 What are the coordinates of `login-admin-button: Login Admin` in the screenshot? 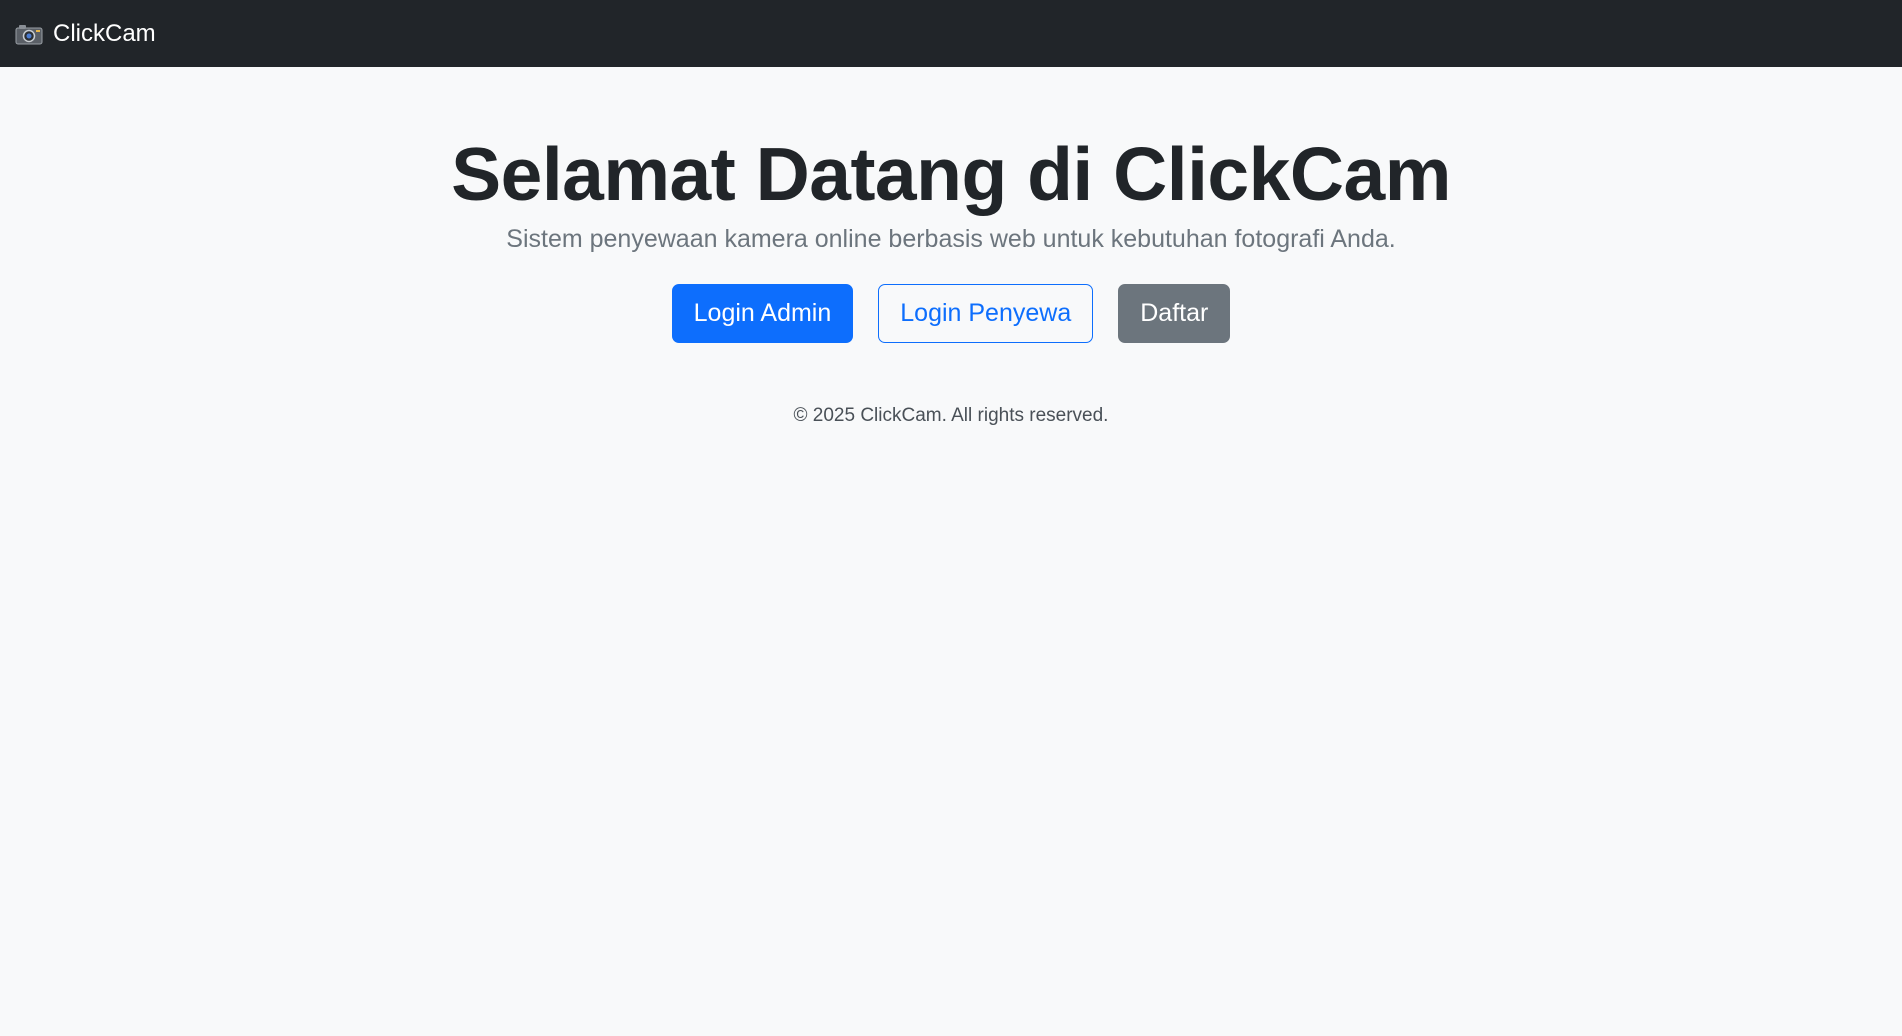 It's located at (762, 313).